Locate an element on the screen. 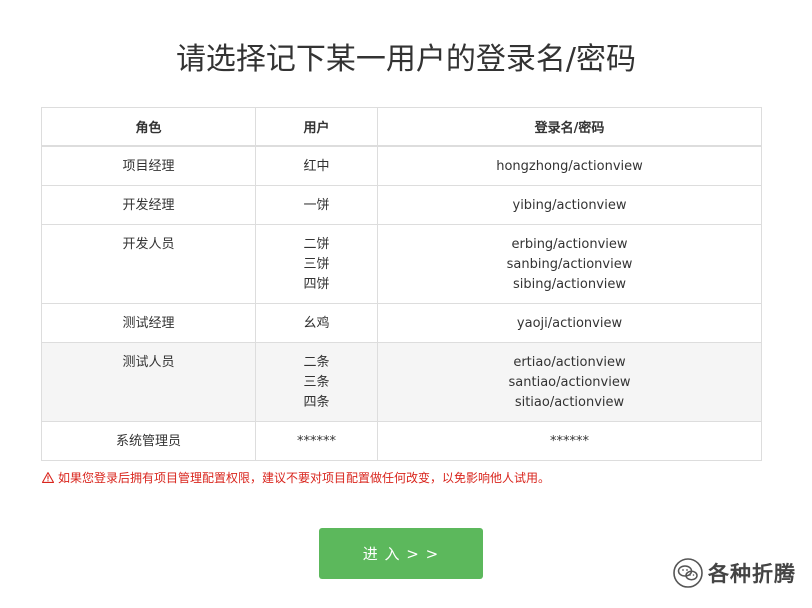 The height and width of the screenshot is (608, 812). table-row: 测试经理 幺鸡 yaoji/actionview is located at coordinates (401, 323).